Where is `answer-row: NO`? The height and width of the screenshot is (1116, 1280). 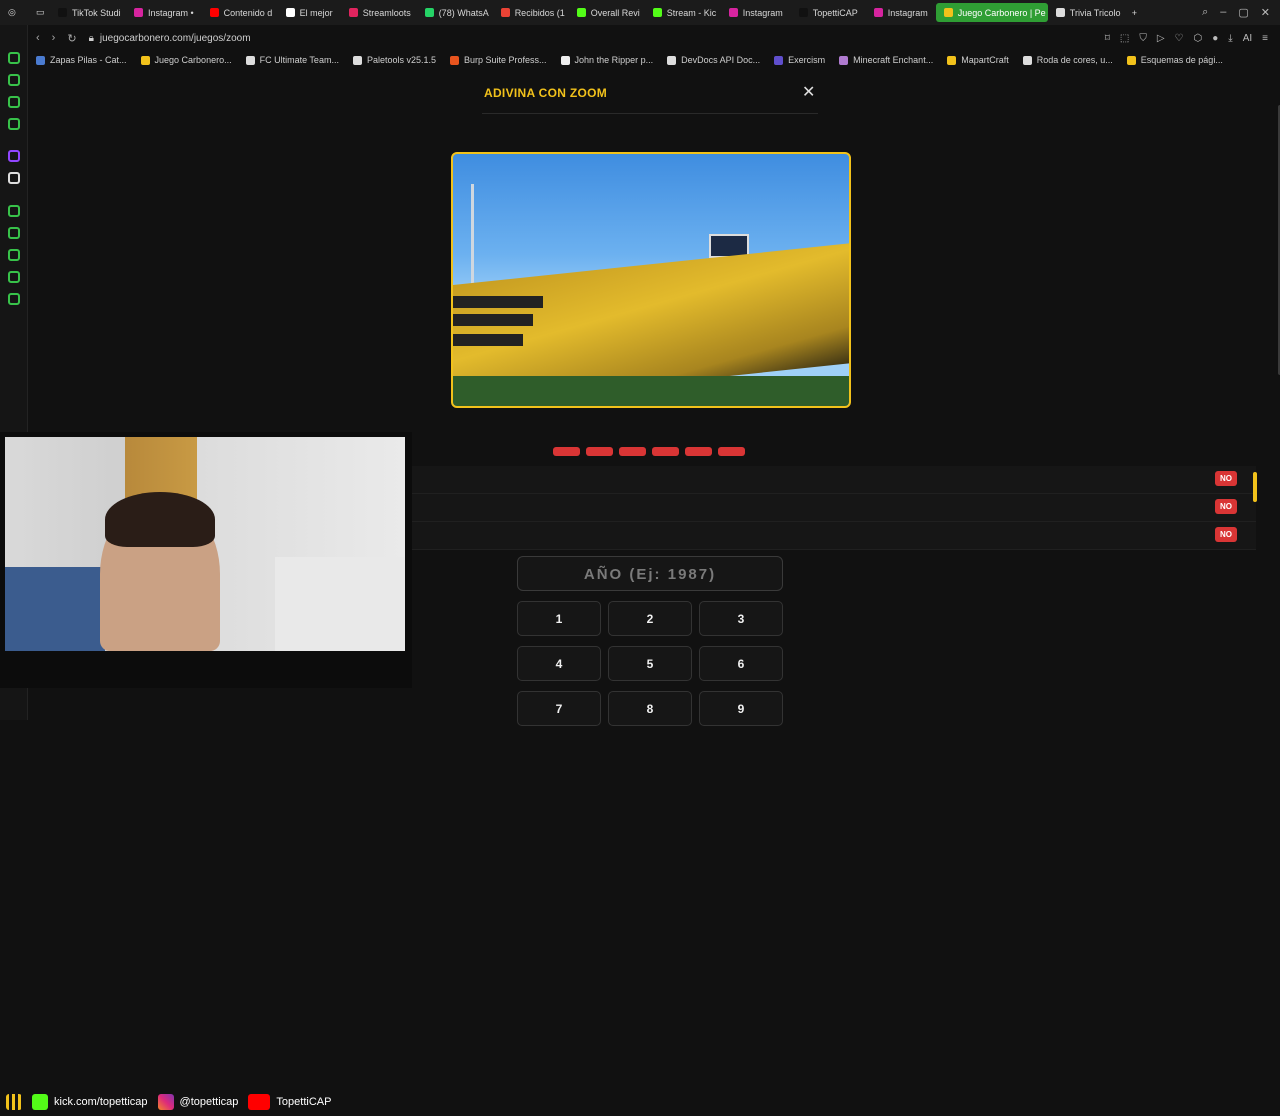
answer-row: NO is located at coordinates (833, 536).